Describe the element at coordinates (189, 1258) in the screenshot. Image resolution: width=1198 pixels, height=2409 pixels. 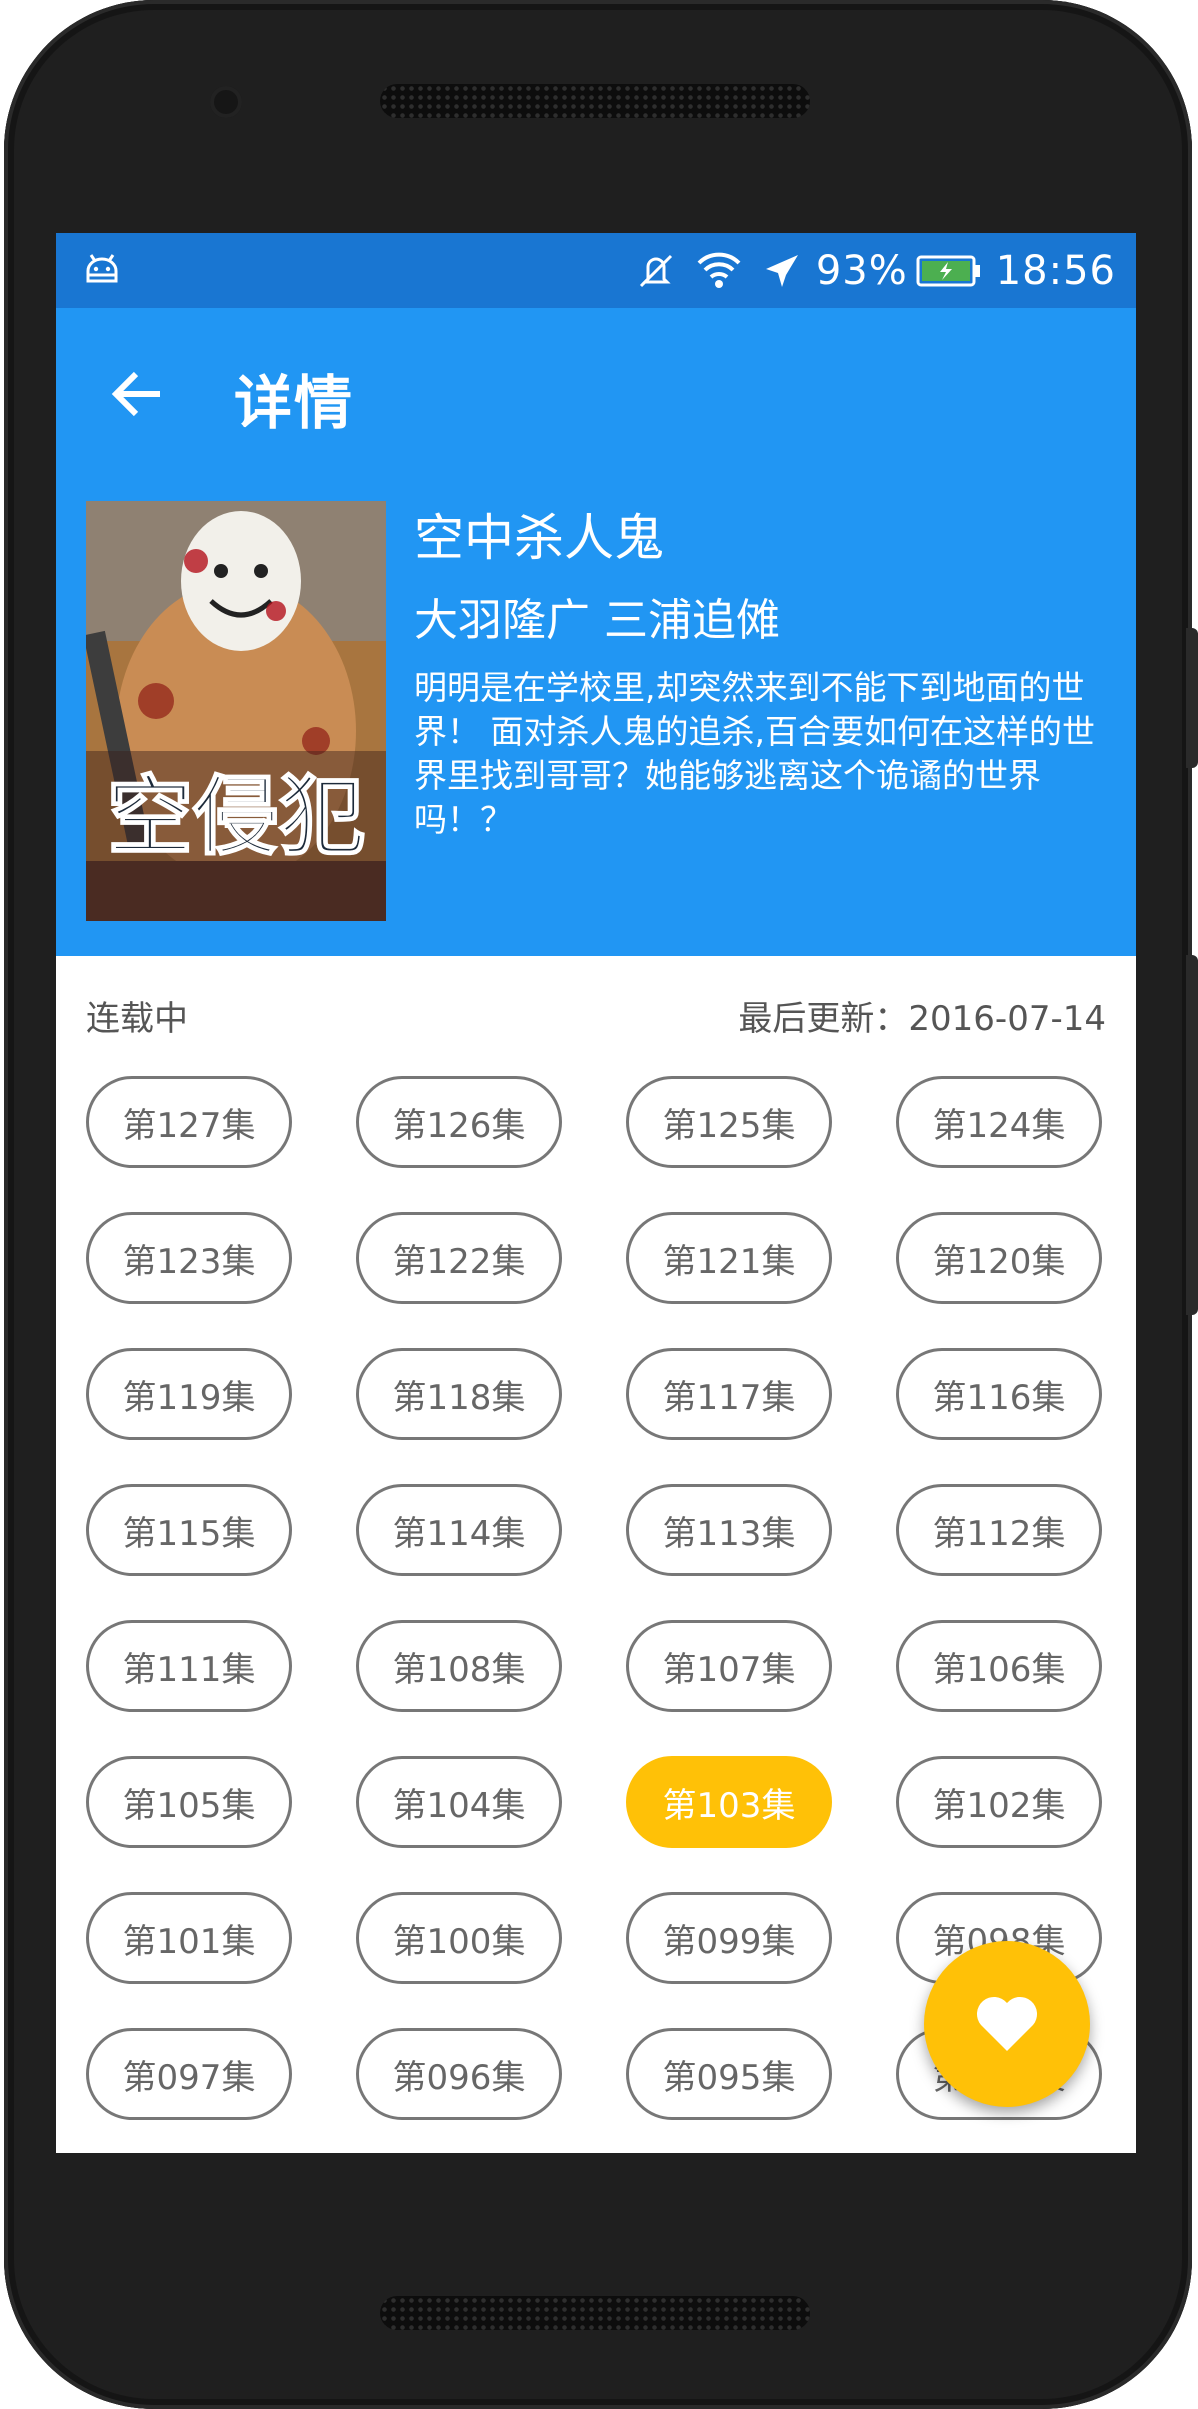
I see `chapter-button: 第123集` at that location.